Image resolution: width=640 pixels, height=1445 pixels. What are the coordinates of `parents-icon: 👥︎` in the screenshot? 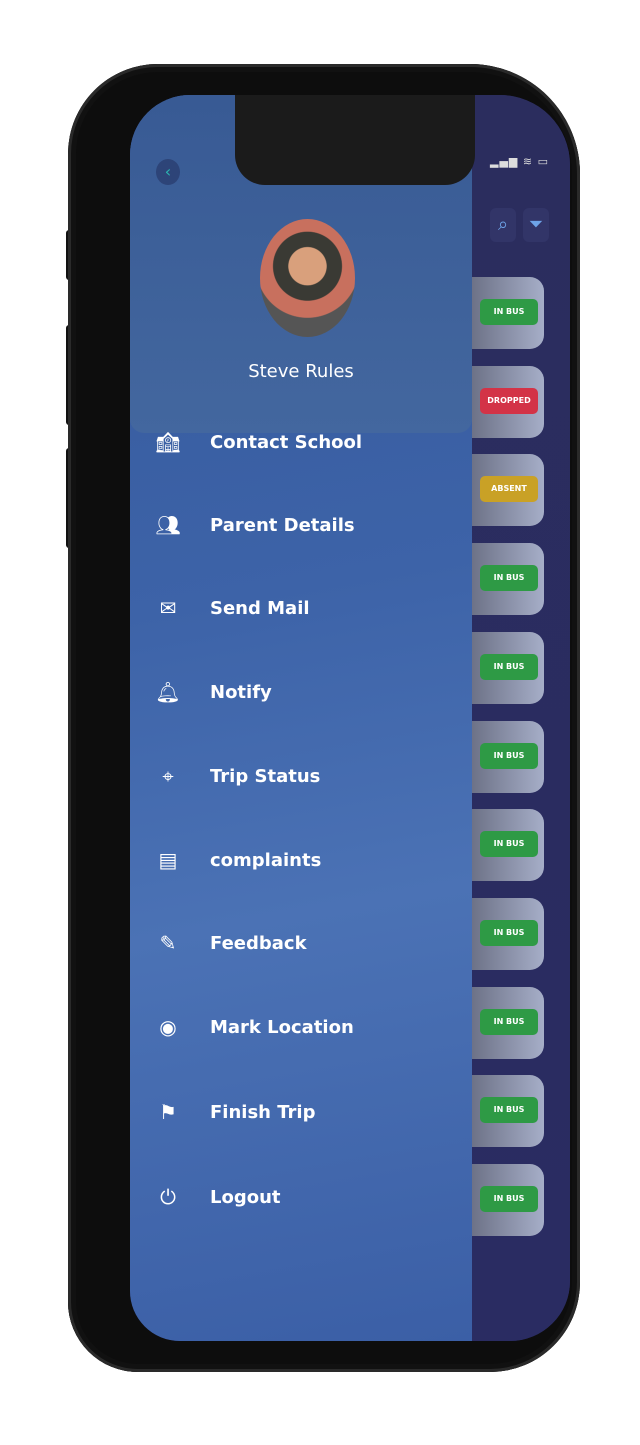 It's located at (168, 525).